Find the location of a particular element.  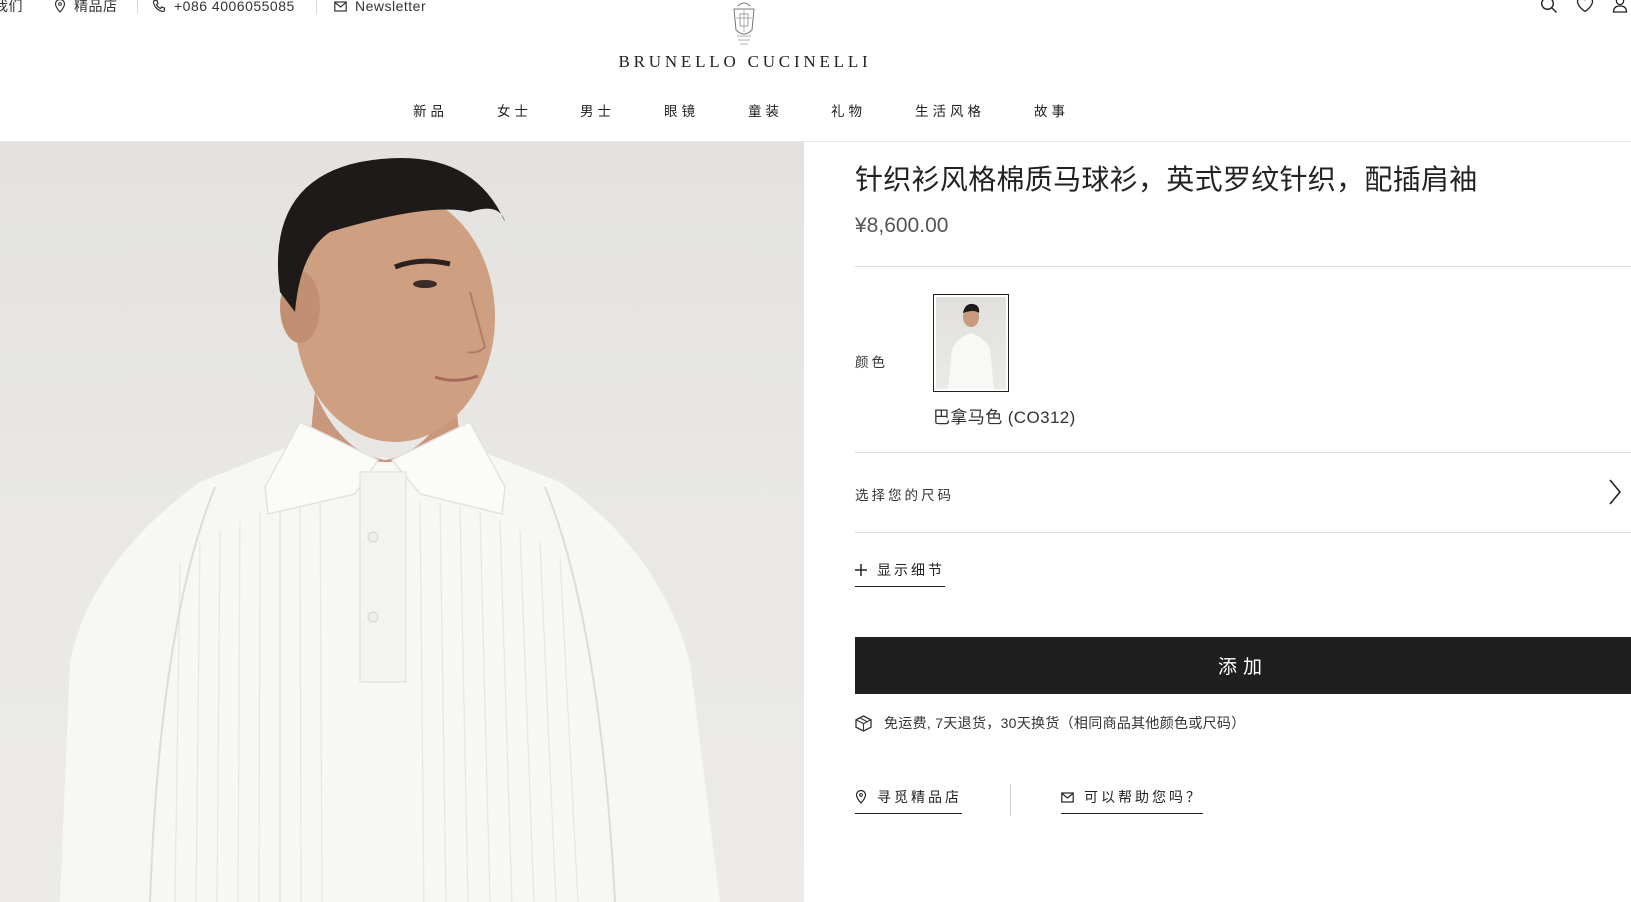

show-details-button: 显示细节 is located at coordinates (900, 573).